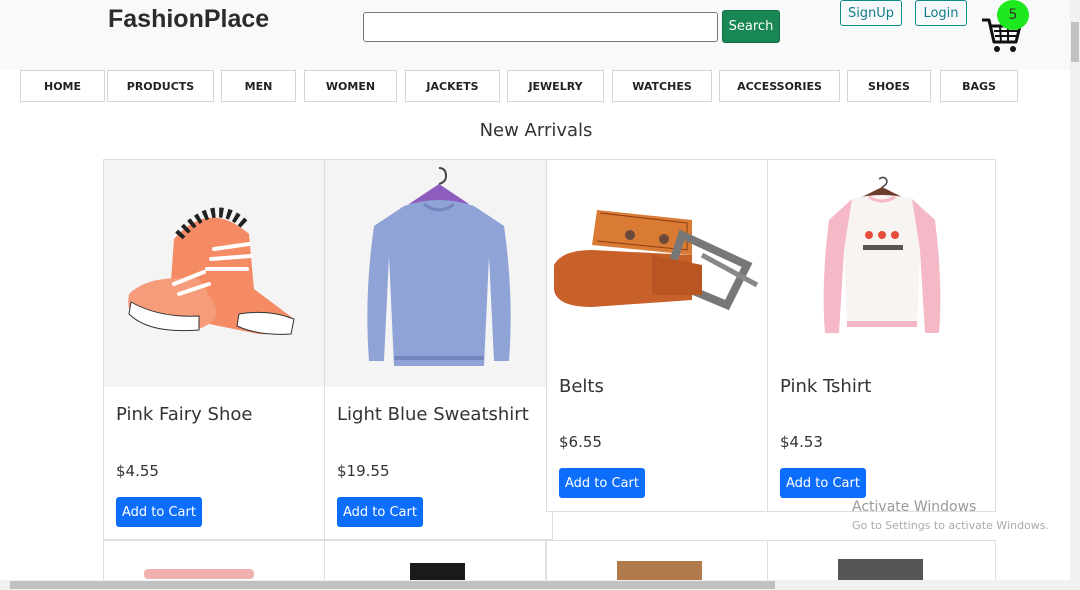 This screenshot has width=1080, height=590. Describe the element at coordinates (881, 260) in the screenshot. I see `tshirt-image` at that location.